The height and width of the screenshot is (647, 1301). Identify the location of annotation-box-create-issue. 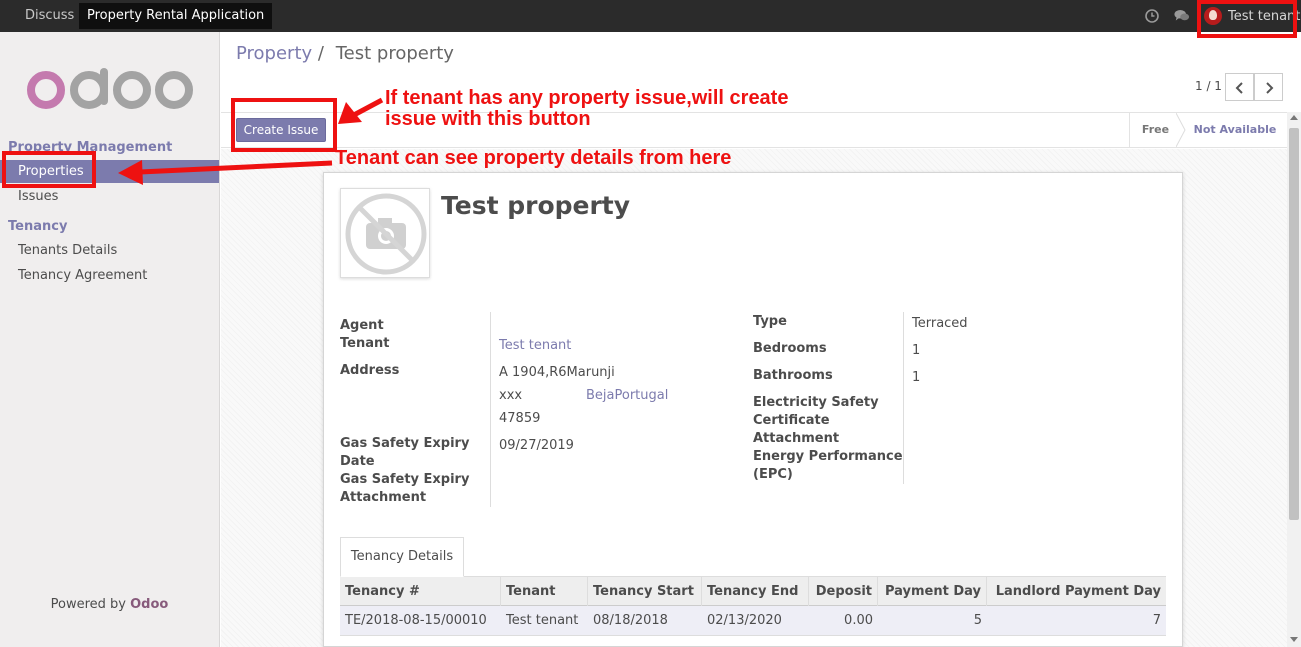
(284, 125).